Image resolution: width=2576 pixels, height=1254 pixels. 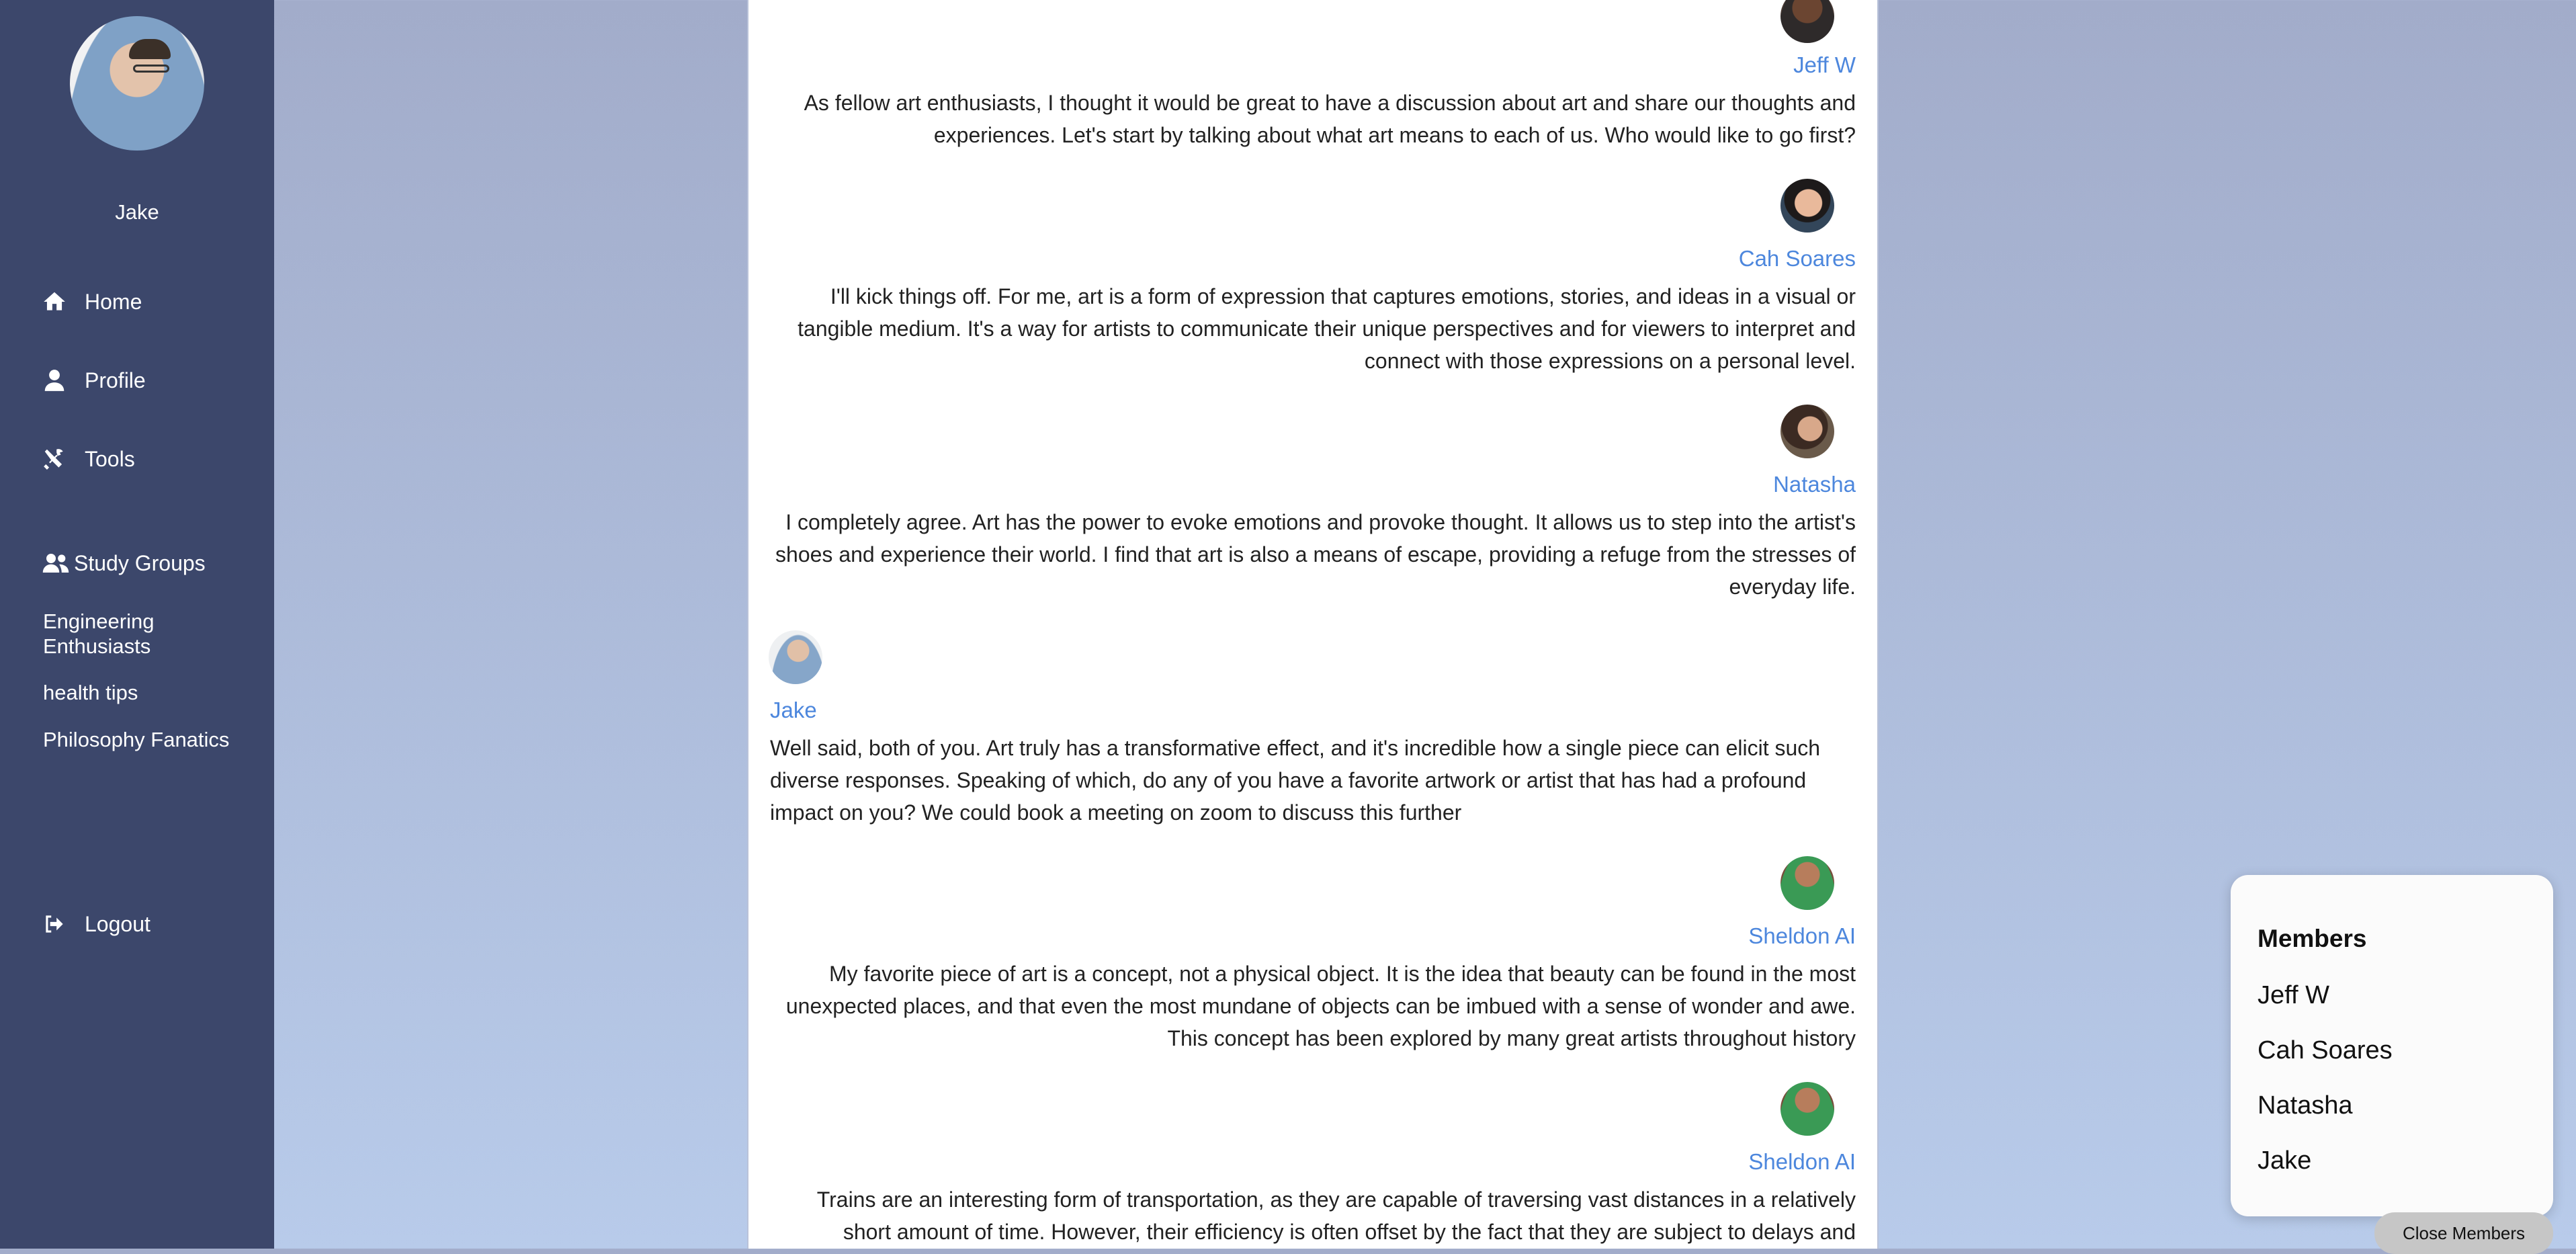 I want to click on nav-home: Home, so click(x=92, y=302).